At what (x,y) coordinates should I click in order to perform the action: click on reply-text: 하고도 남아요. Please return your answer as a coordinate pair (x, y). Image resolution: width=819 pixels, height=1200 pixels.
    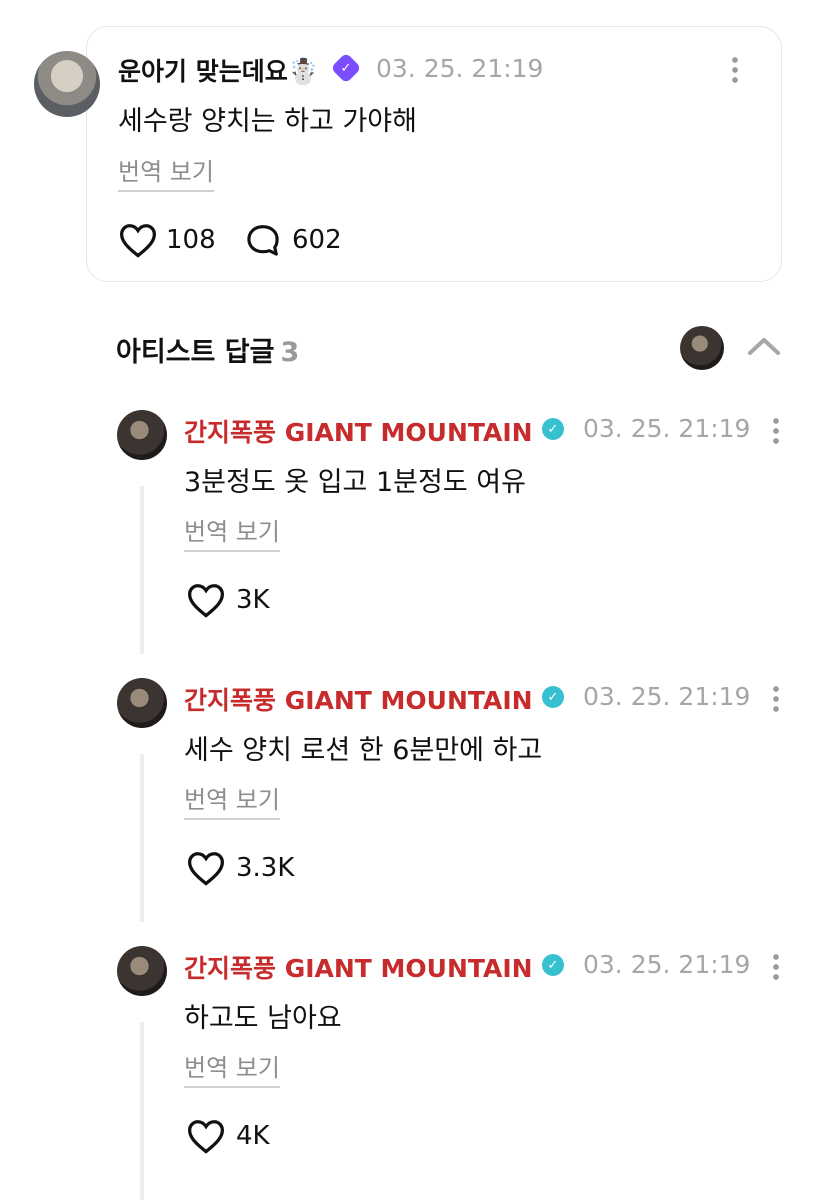
    Looking at the image, I should click on (263, 1018).